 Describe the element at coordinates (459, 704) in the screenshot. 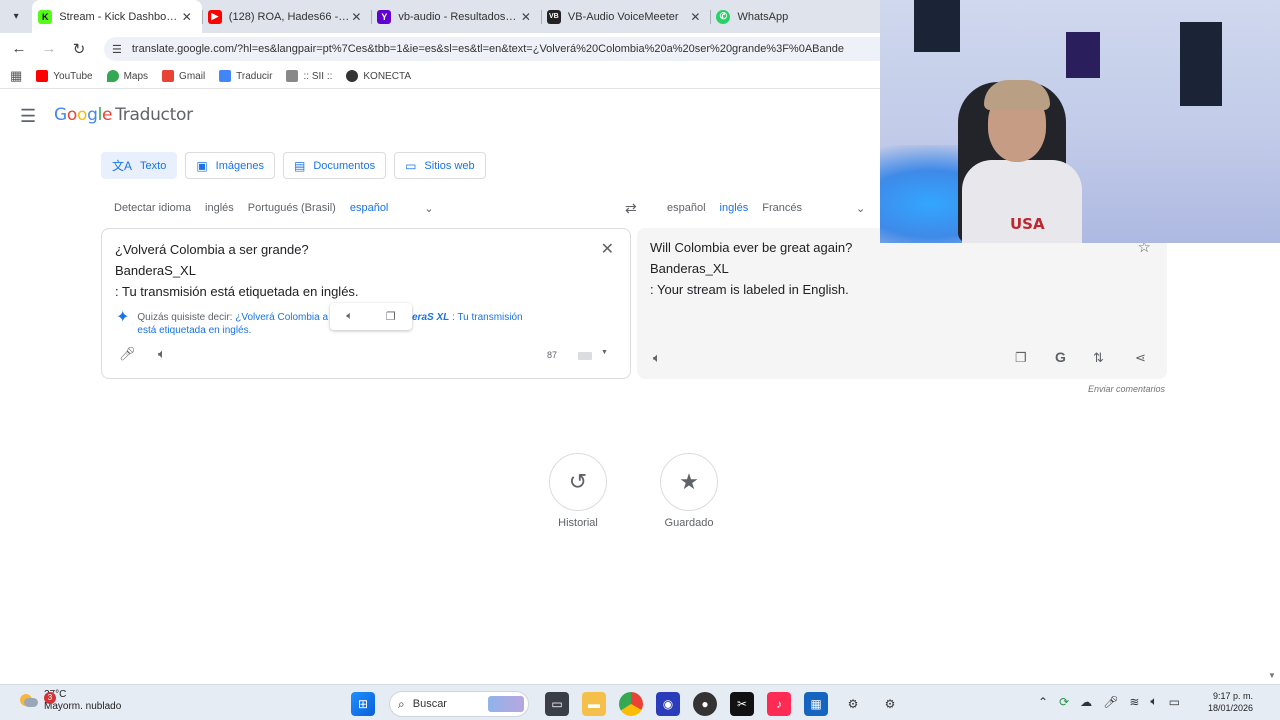

I see `taskbar-search: ⌕ Buscar` at that location.